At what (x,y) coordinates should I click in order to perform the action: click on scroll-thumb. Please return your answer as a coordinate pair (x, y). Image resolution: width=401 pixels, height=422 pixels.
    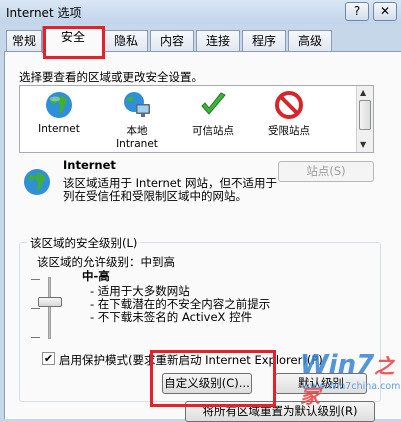
    Looking at the image, I should click on (365, 115).